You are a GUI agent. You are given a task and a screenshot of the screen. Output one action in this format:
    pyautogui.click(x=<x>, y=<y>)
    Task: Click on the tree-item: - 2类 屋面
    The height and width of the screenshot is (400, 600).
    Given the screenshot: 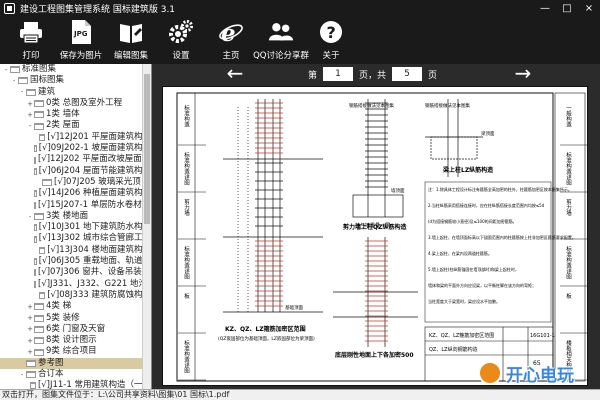 What is the action you would take?
    pyautogui.click(x=75, y=125)
    